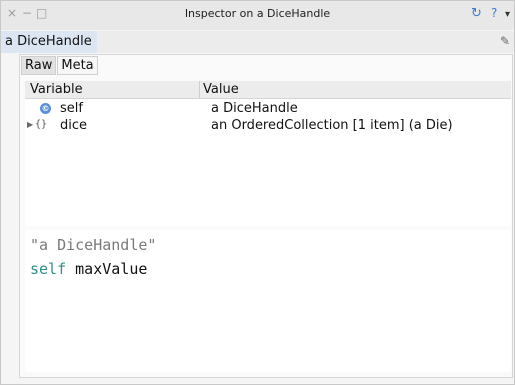  I want to click on code-message: maxValue, so click(111, 269).